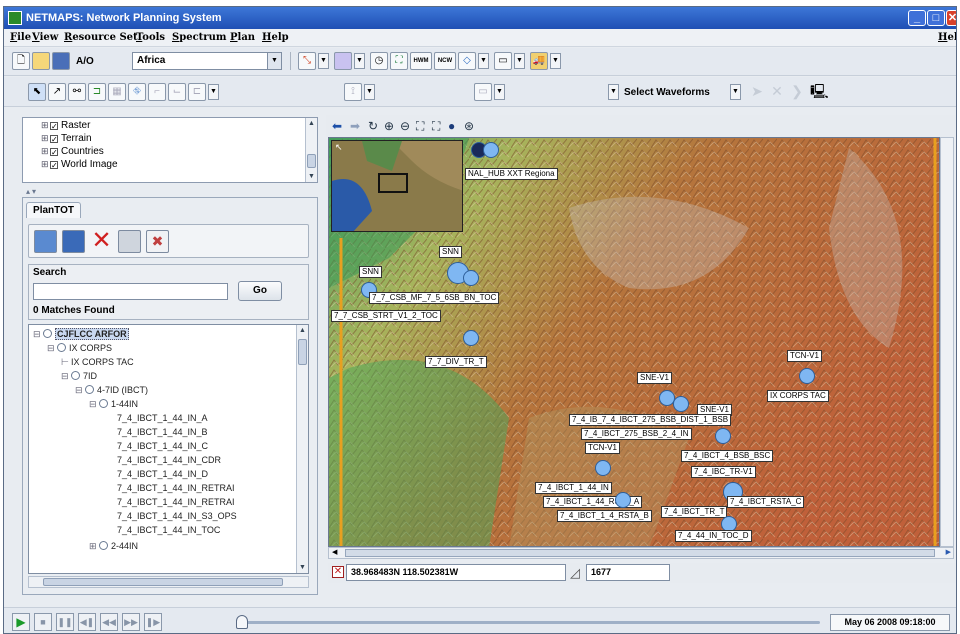 Image resolution: width=960 pixels, height=634 pixels. What do you see at coordinates (421, 61) in the screenshot?
I see `hwm-button: HWM` at bounding box center [421, 61].